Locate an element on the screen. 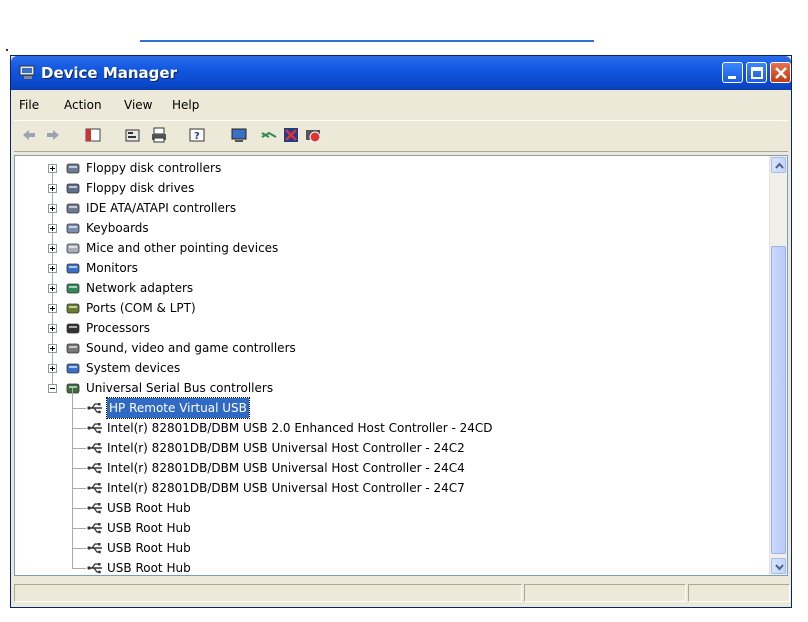 The image size is (808, 622). top-rule-line is located at coordinates (367, 41).